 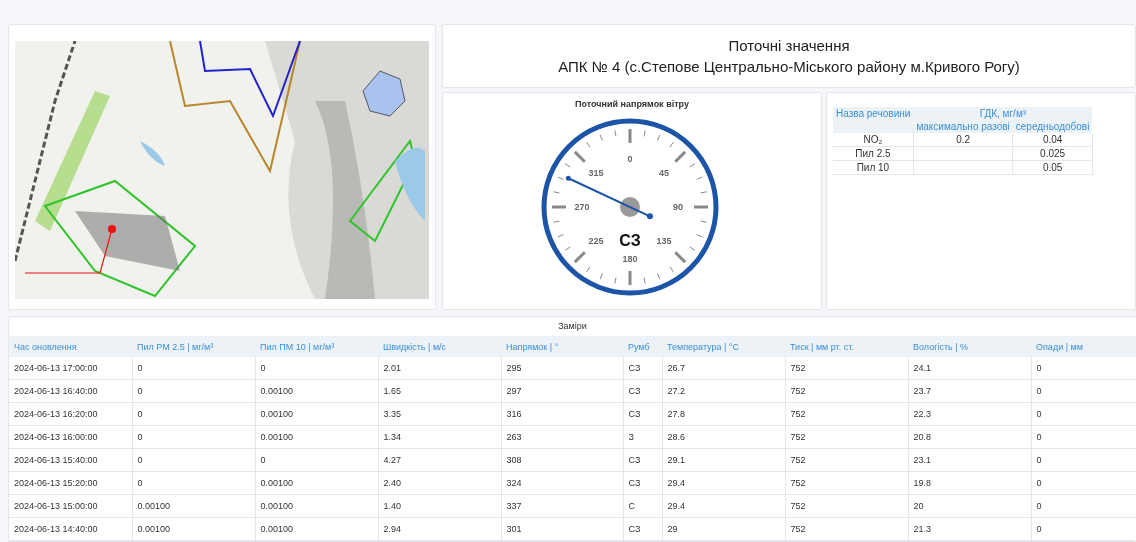 I want to click on table-cell: 301, so click(x=562, y=529).